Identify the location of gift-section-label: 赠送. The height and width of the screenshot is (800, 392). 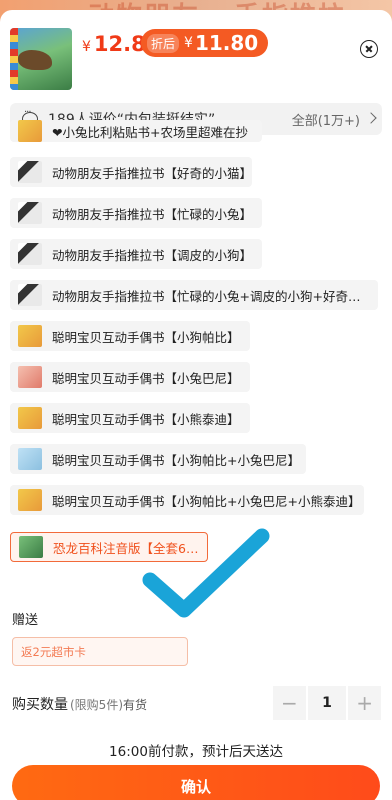
(25, 620).